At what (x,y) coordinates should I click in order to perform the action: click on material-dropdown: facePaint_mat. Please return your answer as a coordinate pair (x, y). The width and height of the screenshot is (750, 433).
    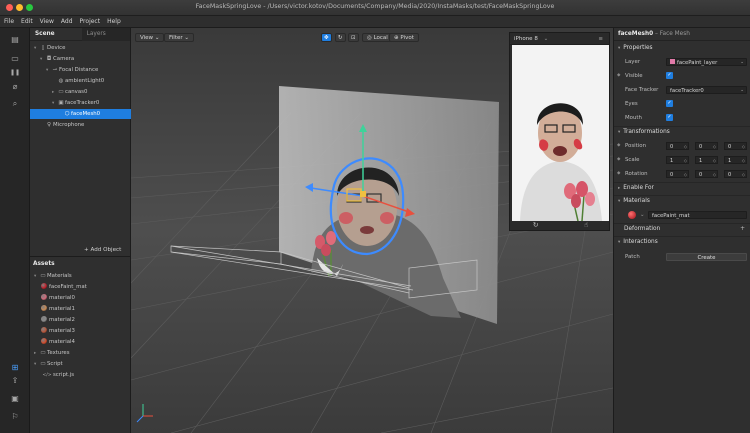
    Looking at the image, I should click on (697, 215).